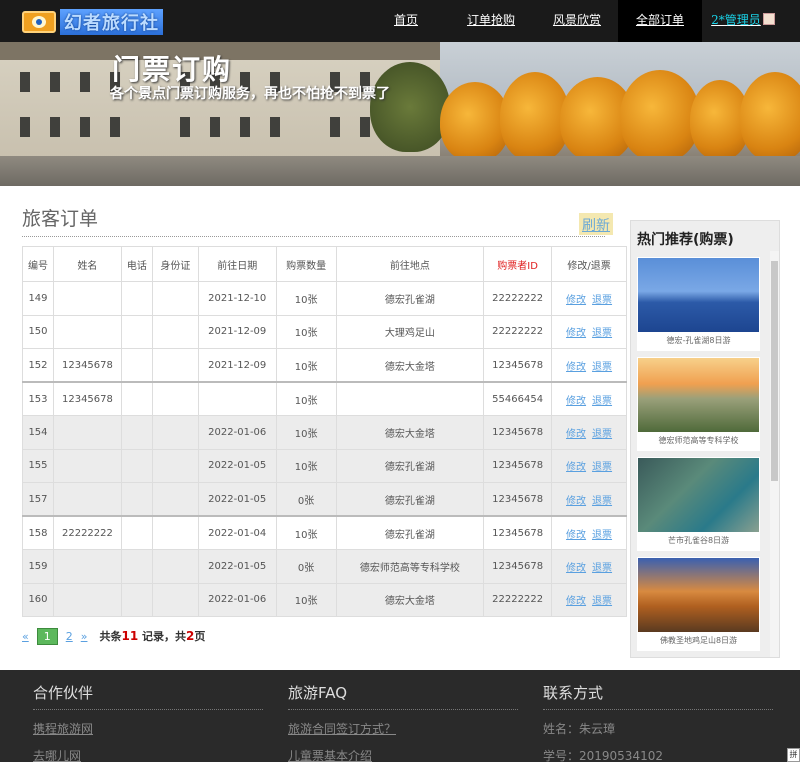 This screenshot has width=800, height=762. Describe the element at coordinates (175, 264) in the screenshot. I see `col-idcard: 身份证` at that location.